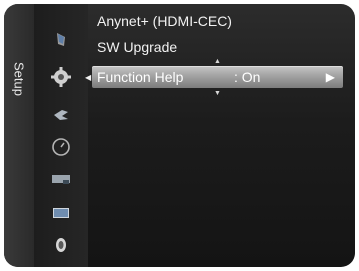  I want to click on setup-gear-icon, so click(61, 77).